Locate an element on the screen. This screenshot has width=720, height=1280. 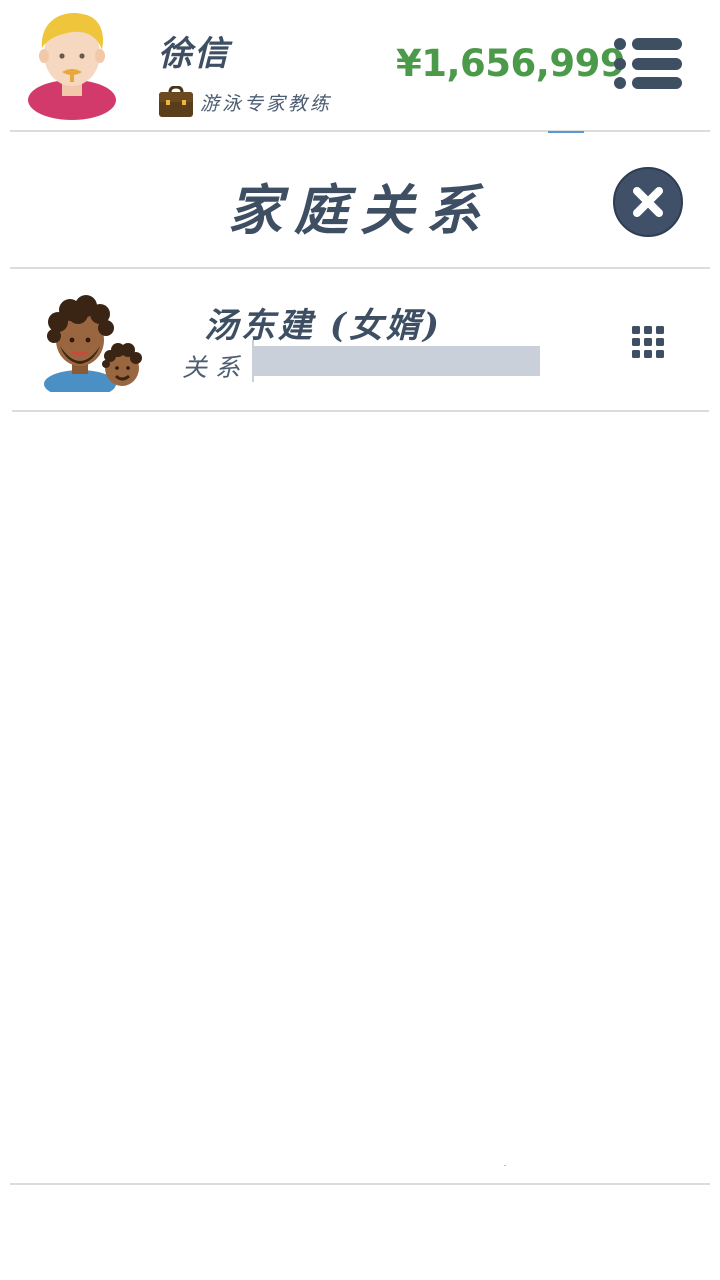
relative-row: 汤东建 (女婿) 关系 is located at coordinates (360, 340).